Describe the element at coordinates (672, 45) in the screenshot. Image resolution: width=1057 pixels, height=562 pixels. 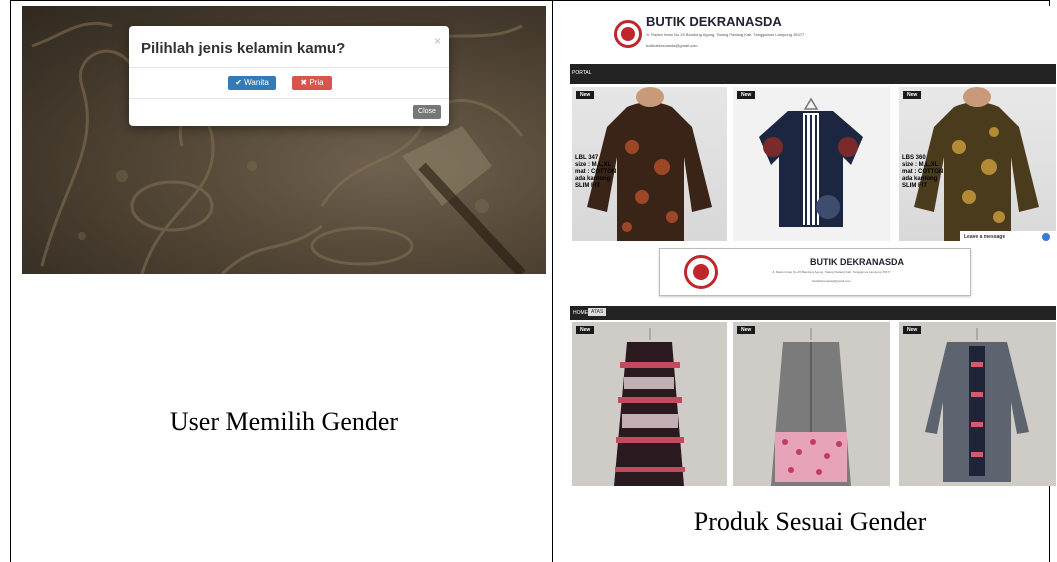
I see `shop-email: butikdekranasda@gmail.com` at that location.